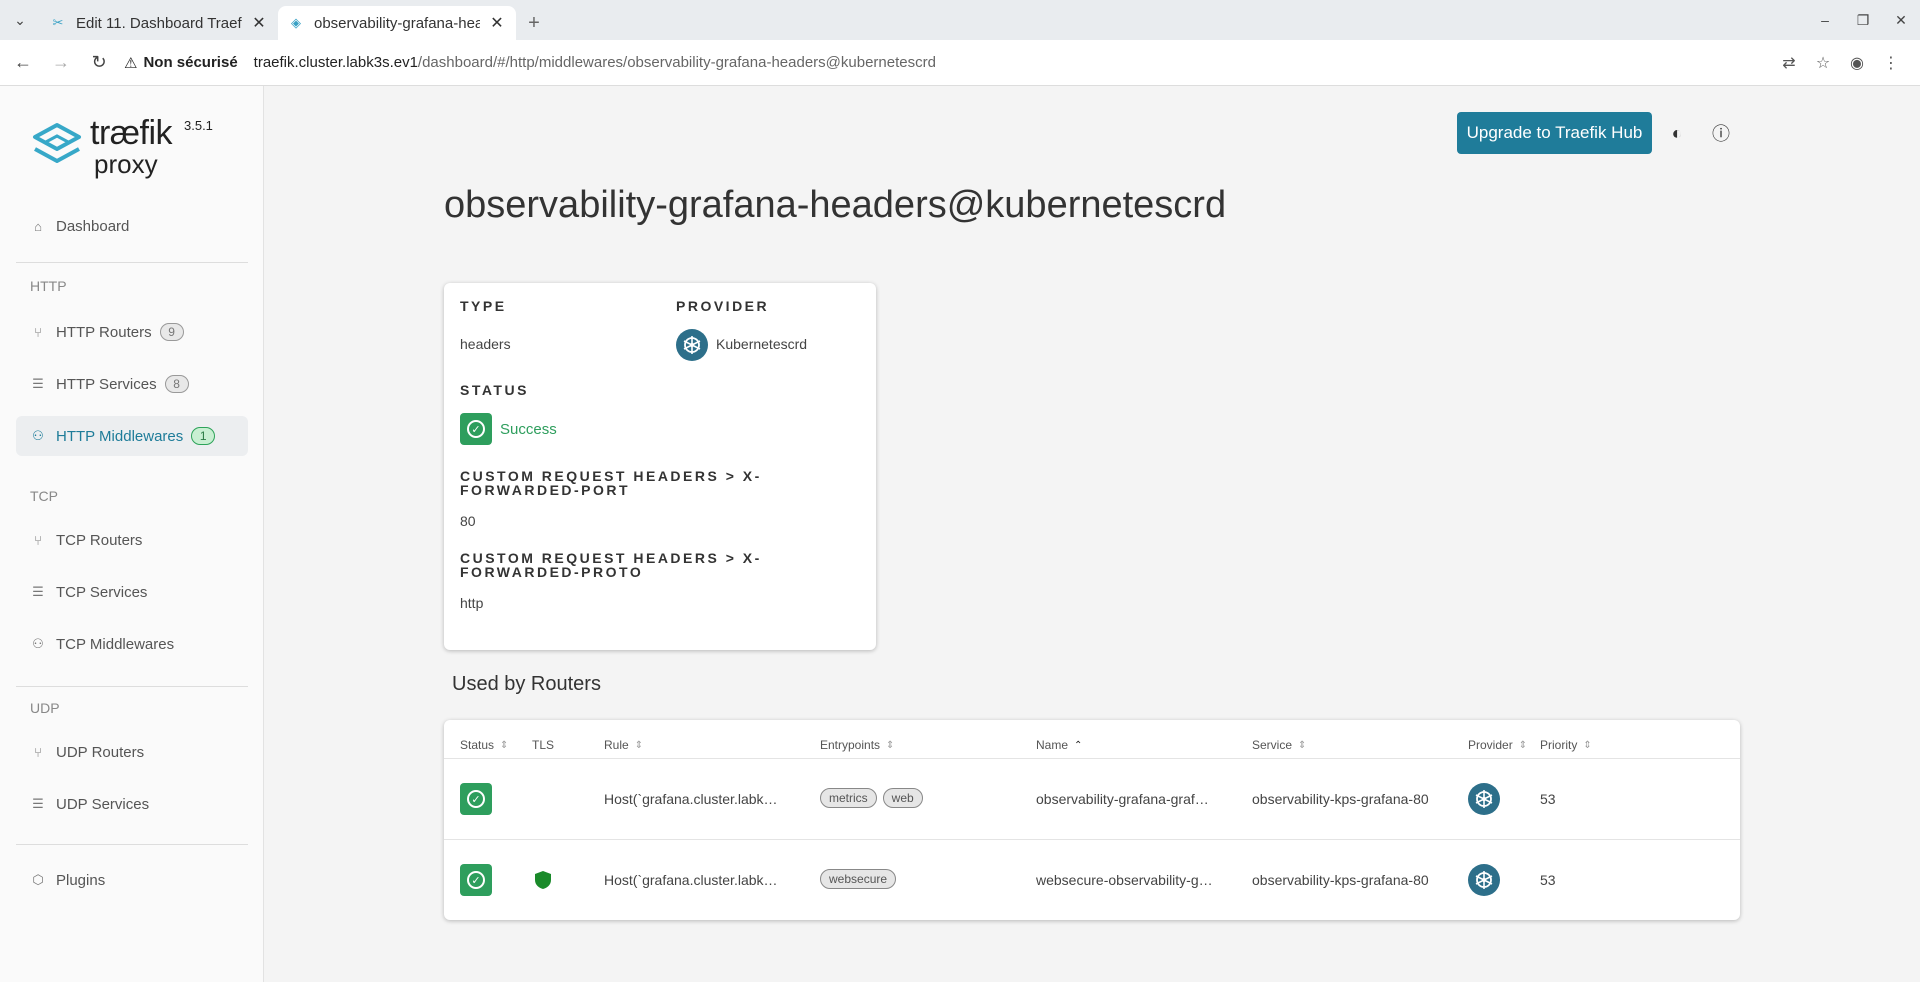 Image resolution: width=1920 pixels, height=982 pixels. What do you see at coordinates (545, 490) in the screenshot?
I see `header1-label-cont: FORWARDED-PORT` at bounding box center [545, 490].